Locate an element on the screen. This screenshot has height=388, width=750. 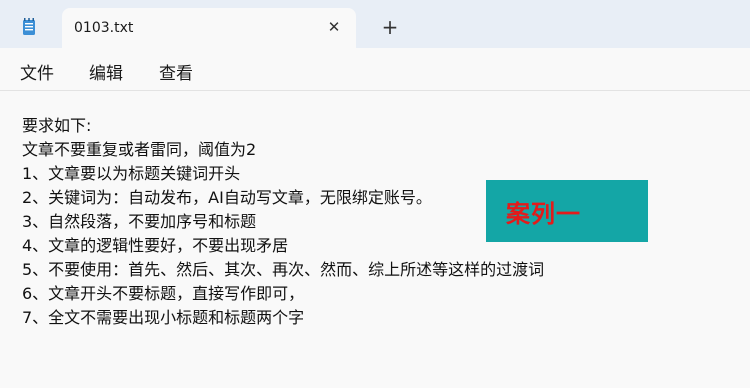
case-label-text: 案列一 is located at coordinates (543, 214).